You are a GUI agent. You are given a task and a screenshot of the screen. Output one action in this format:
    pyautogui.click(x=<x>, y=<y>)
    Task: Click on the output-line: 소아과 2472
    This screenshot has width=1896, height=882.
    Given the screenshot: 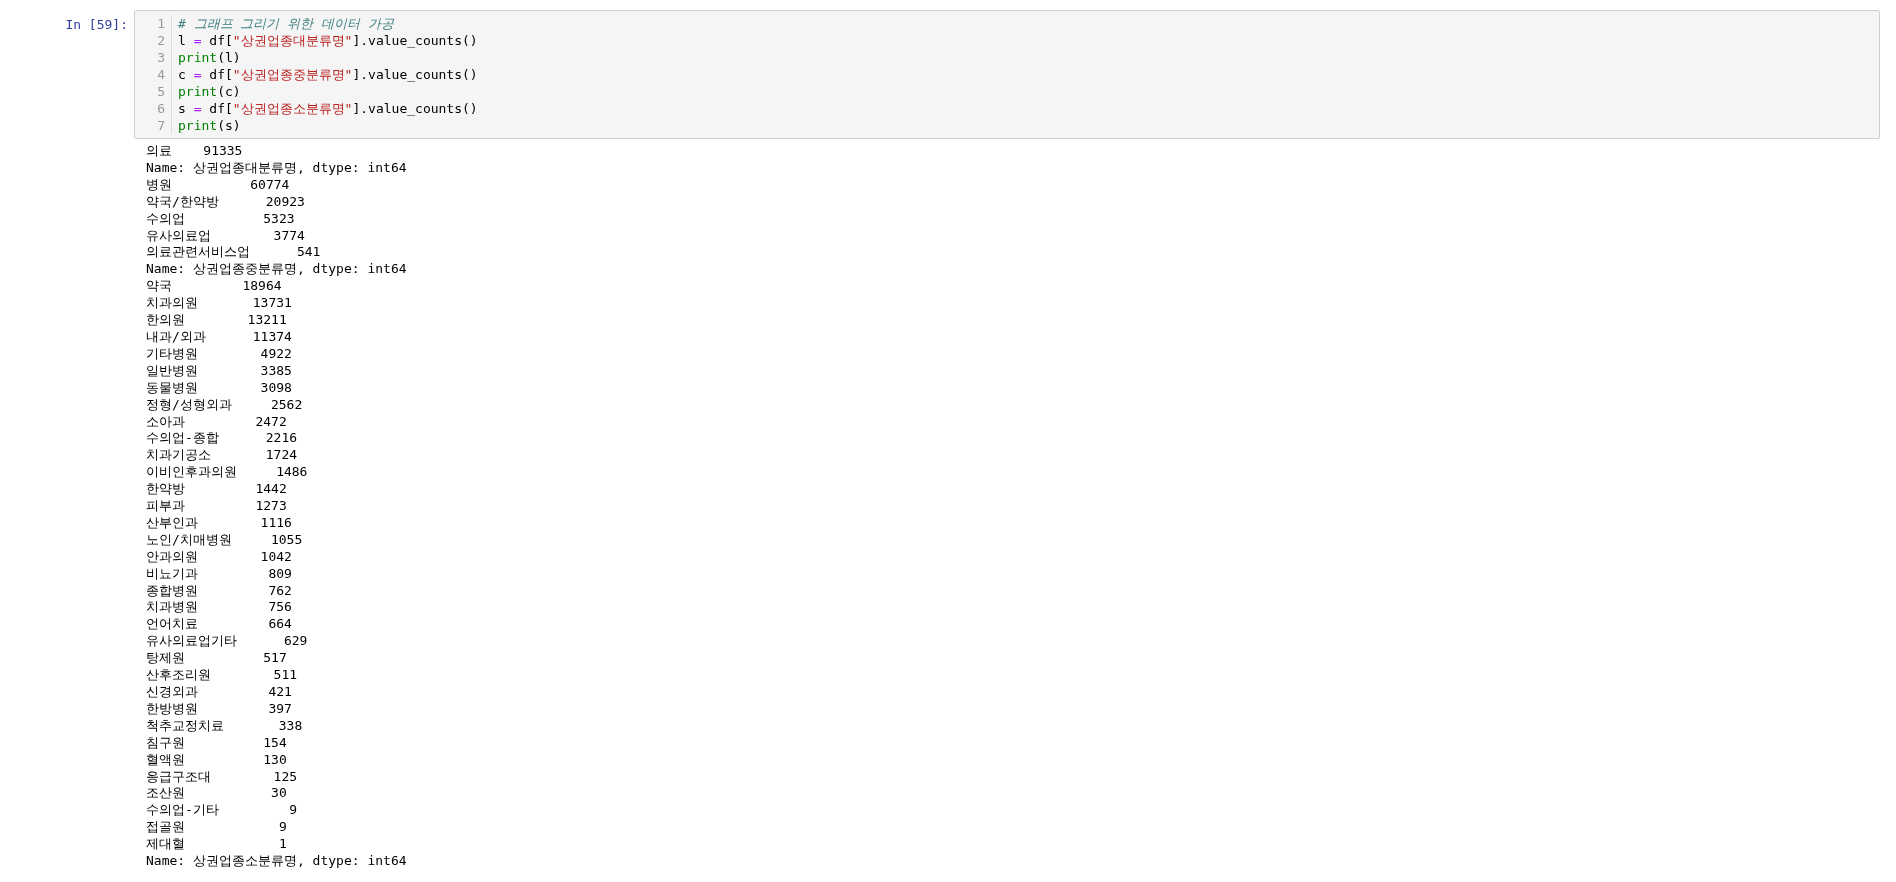 What is the action you would take?
    pyautogui.click(x=216, y=422)
    